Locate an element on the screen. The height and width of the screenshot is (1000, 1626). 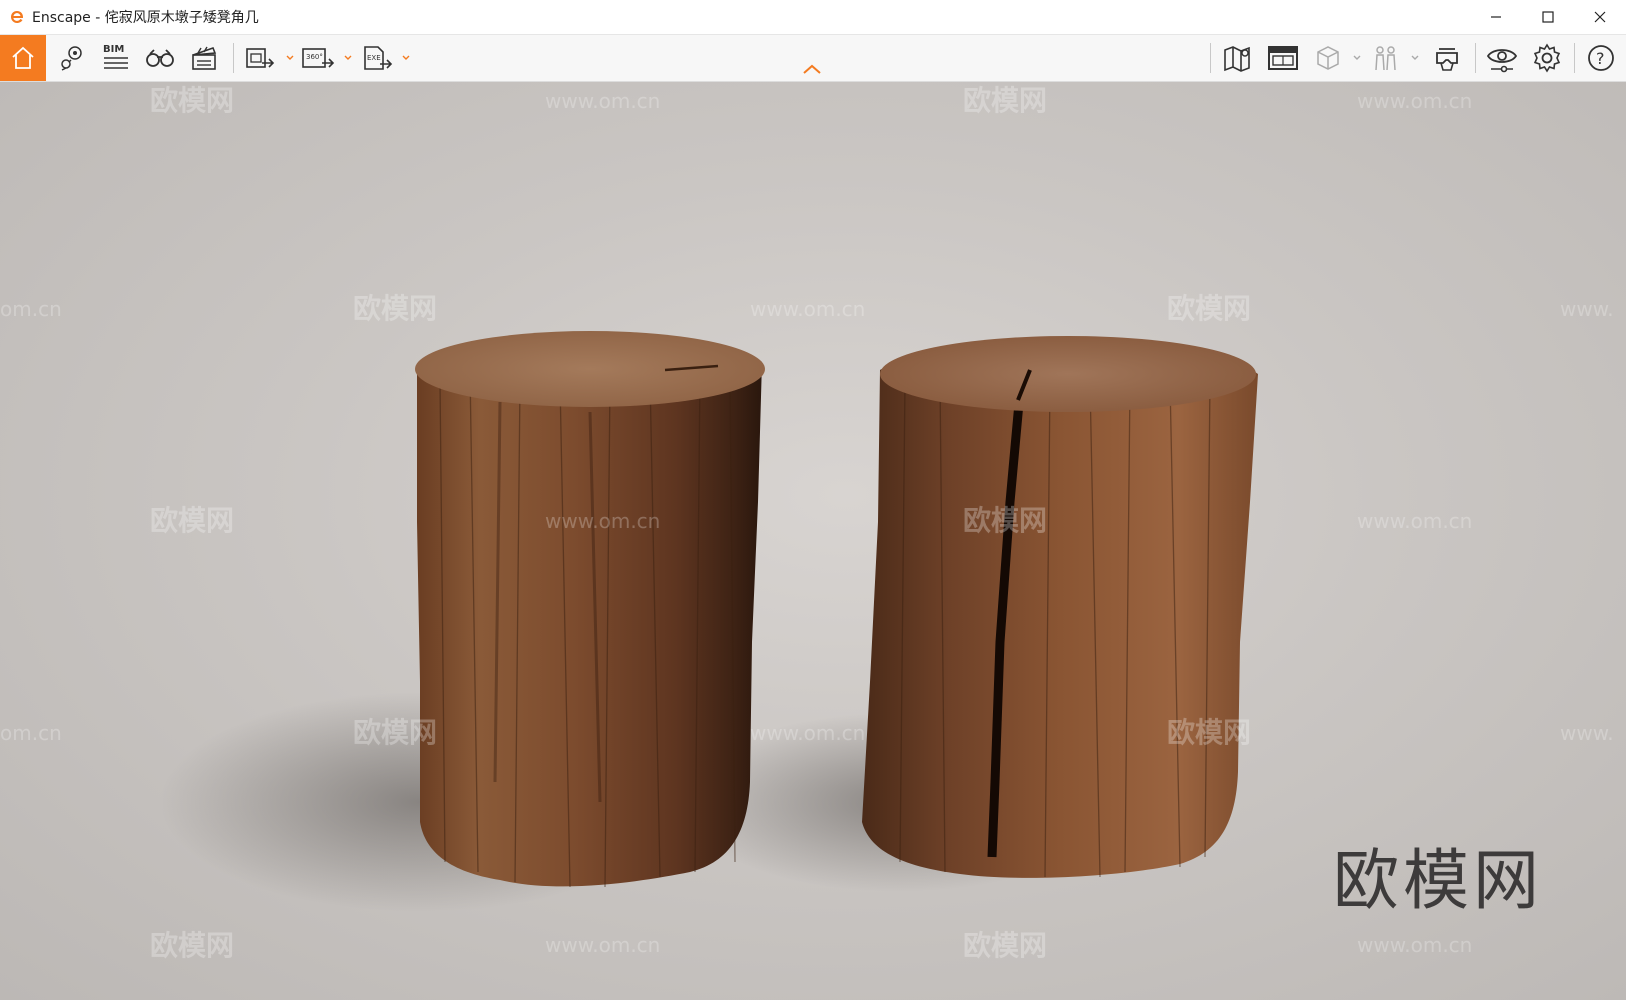
chevron-up-icon is located at coordinates (812, 69).